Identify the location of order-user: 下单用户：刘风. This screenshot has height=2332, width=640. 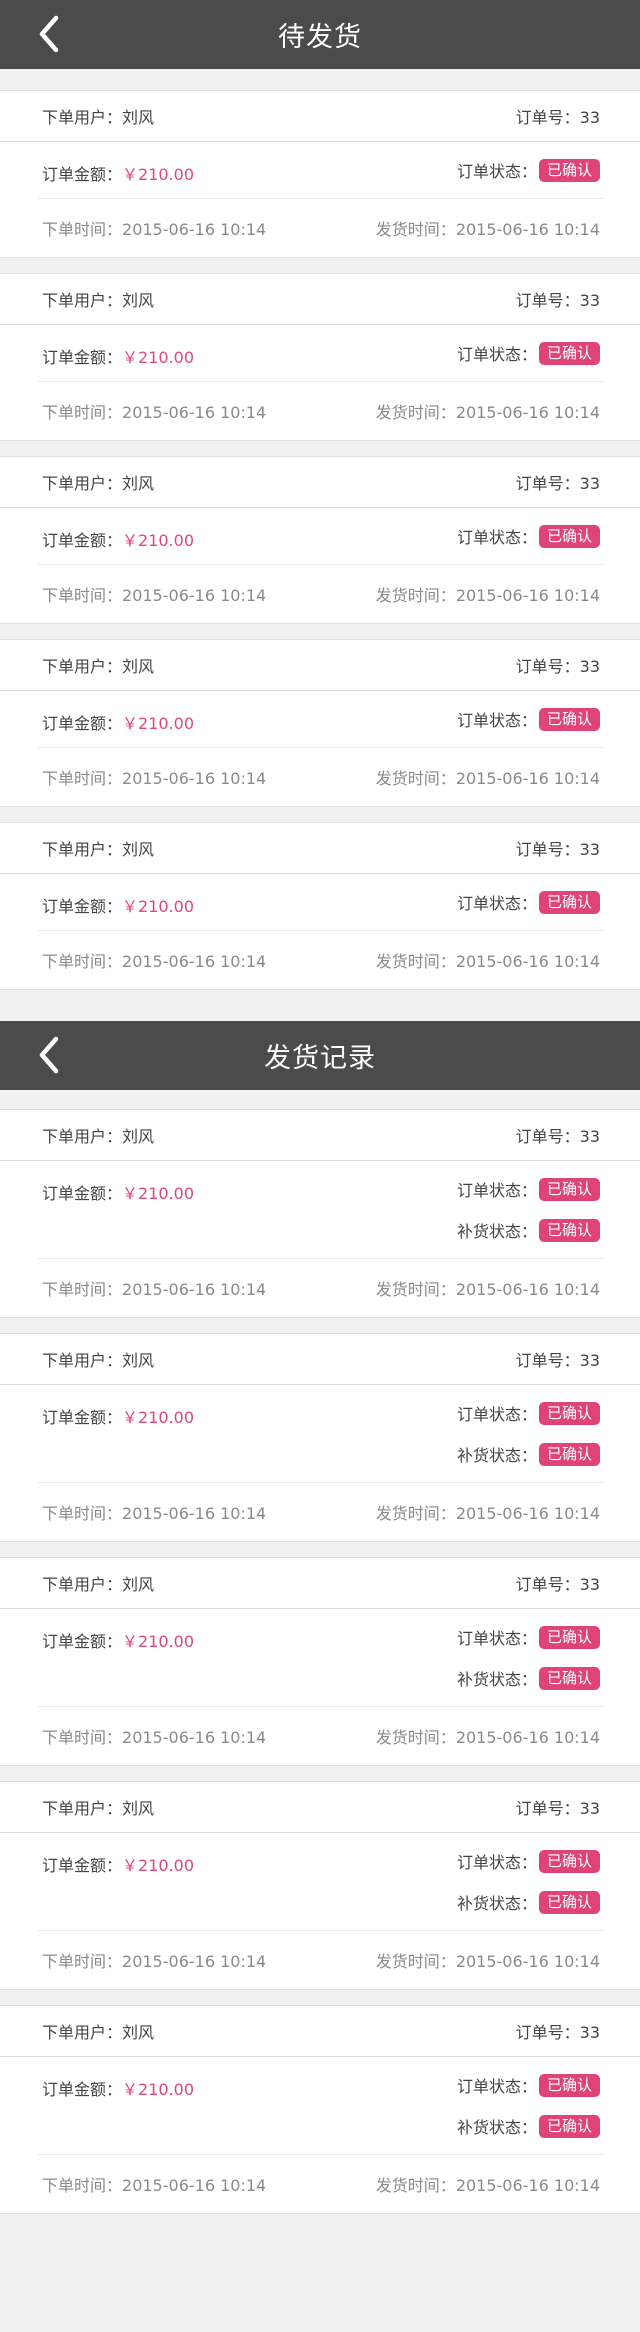
(98, 482).